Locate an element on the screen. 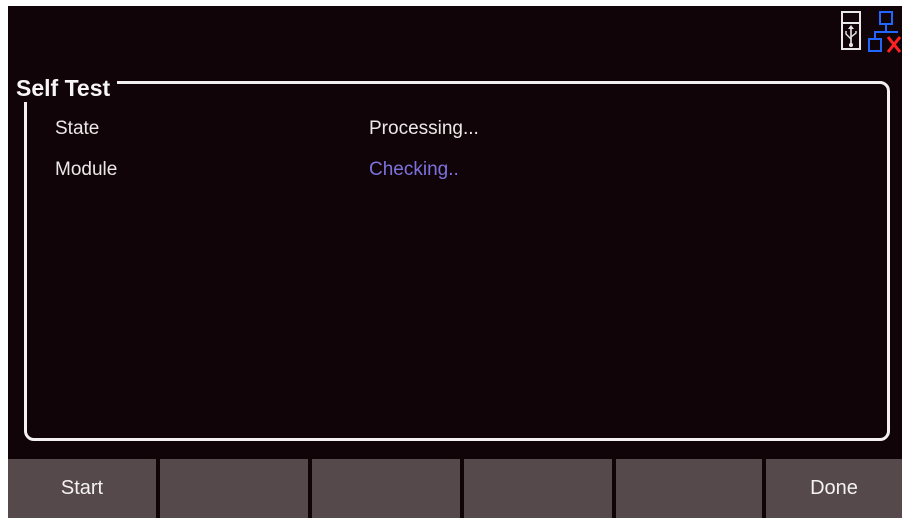 This screenshot has height=518, width=902. module-label: Module is located at coordinates (86, 169).